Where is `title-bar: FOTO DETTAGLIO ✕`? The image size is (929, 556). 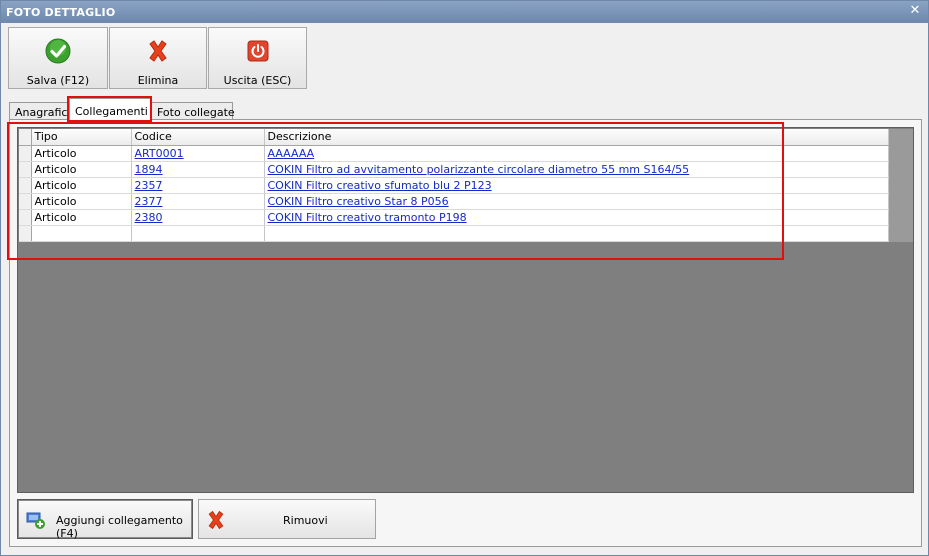 title-bar: FOTO DETTAGLIO ✕ is located at coordinates (464, 12).